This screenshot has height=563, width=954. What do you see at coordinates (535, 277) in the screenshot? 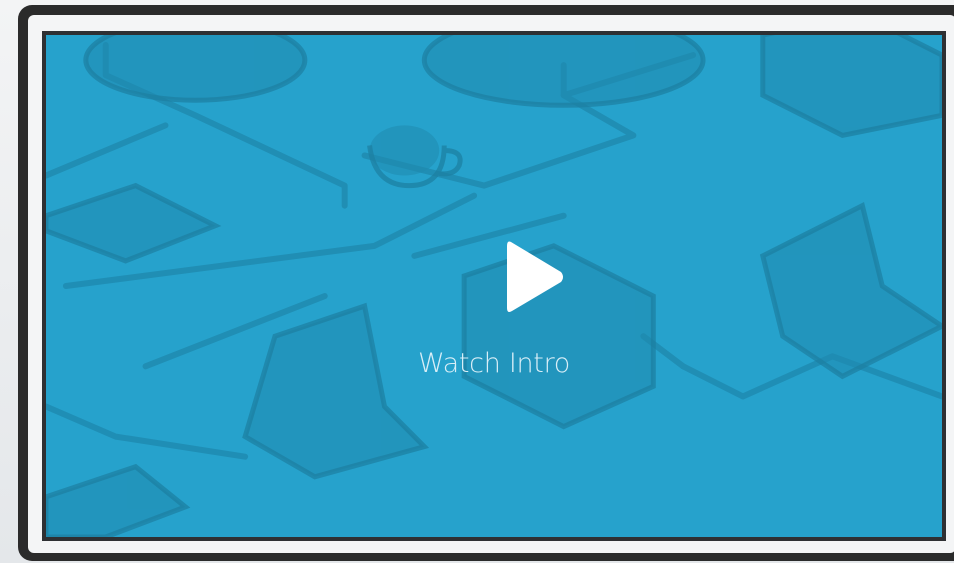
I see `play-icon` at bounding box center [535, 277].